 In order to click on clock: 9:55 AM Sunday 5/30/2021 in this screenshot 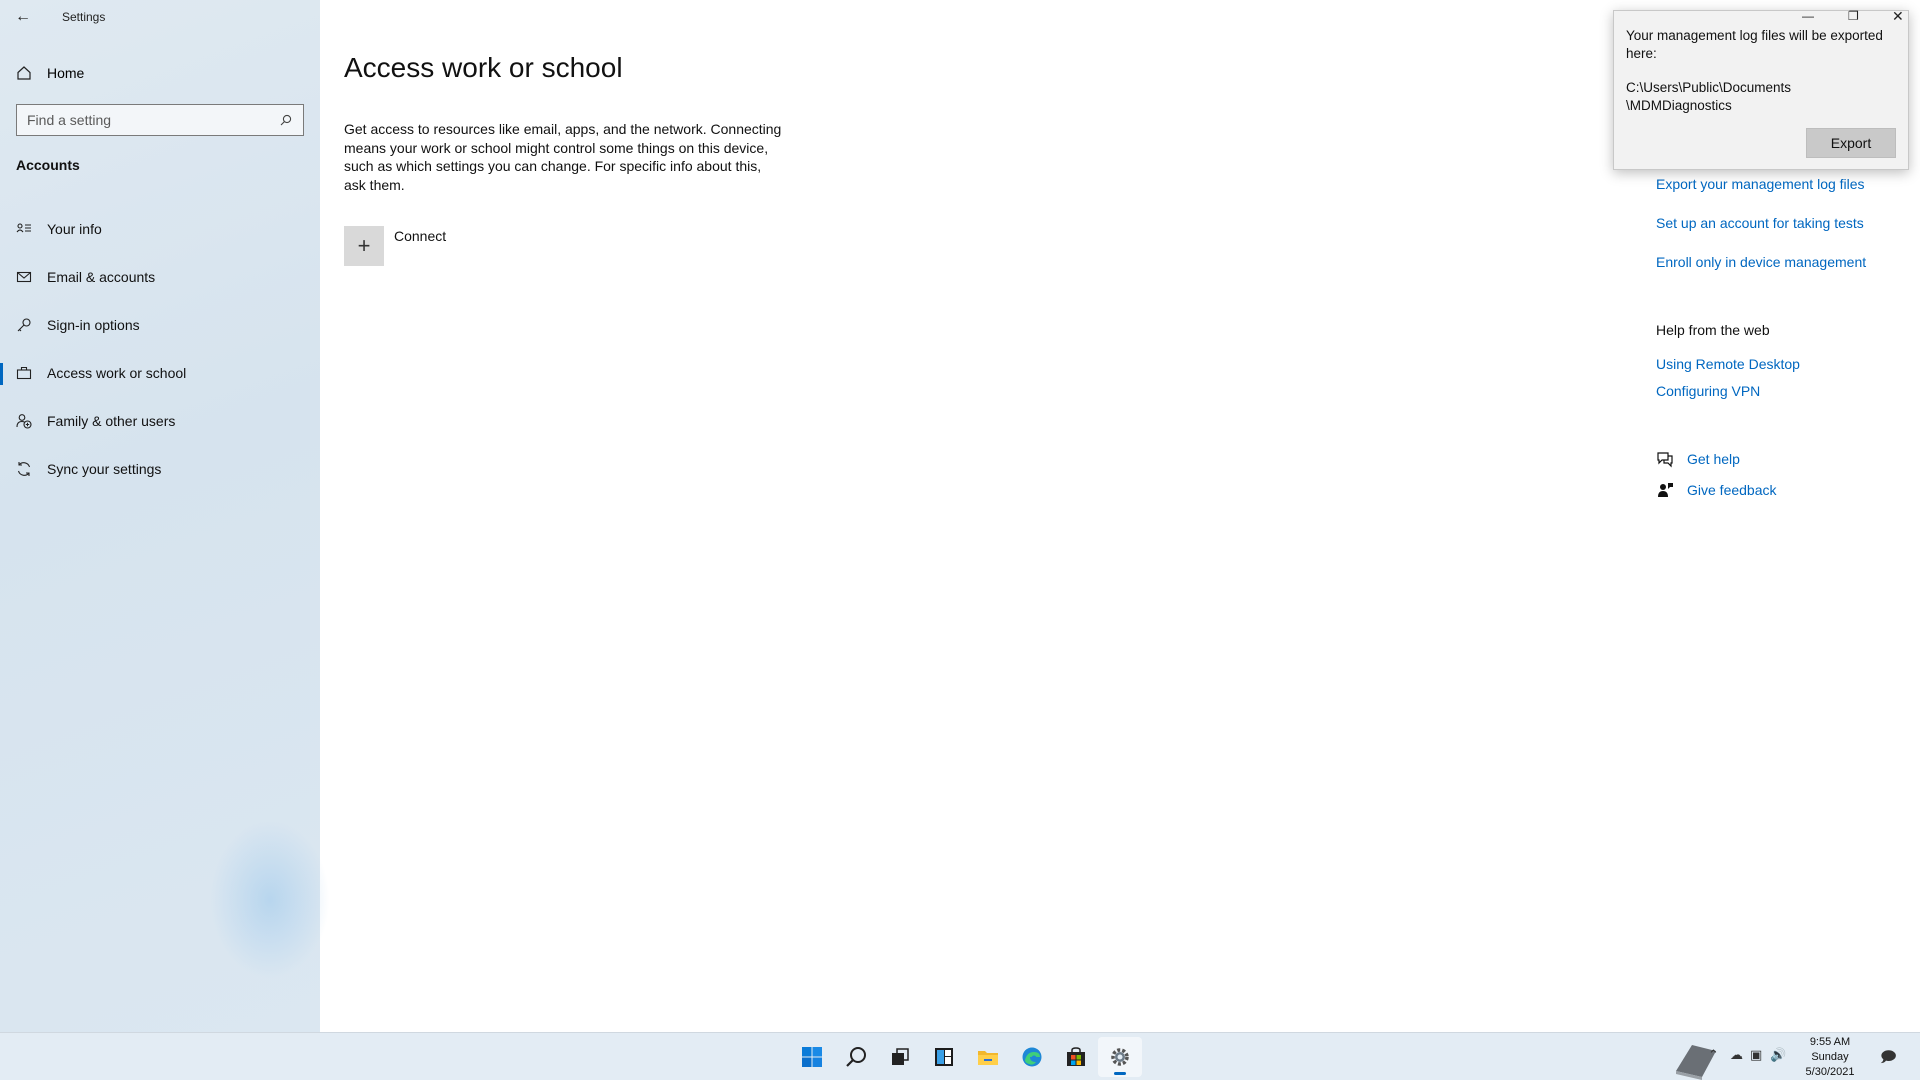, I will do `click(1830, 1057)`.